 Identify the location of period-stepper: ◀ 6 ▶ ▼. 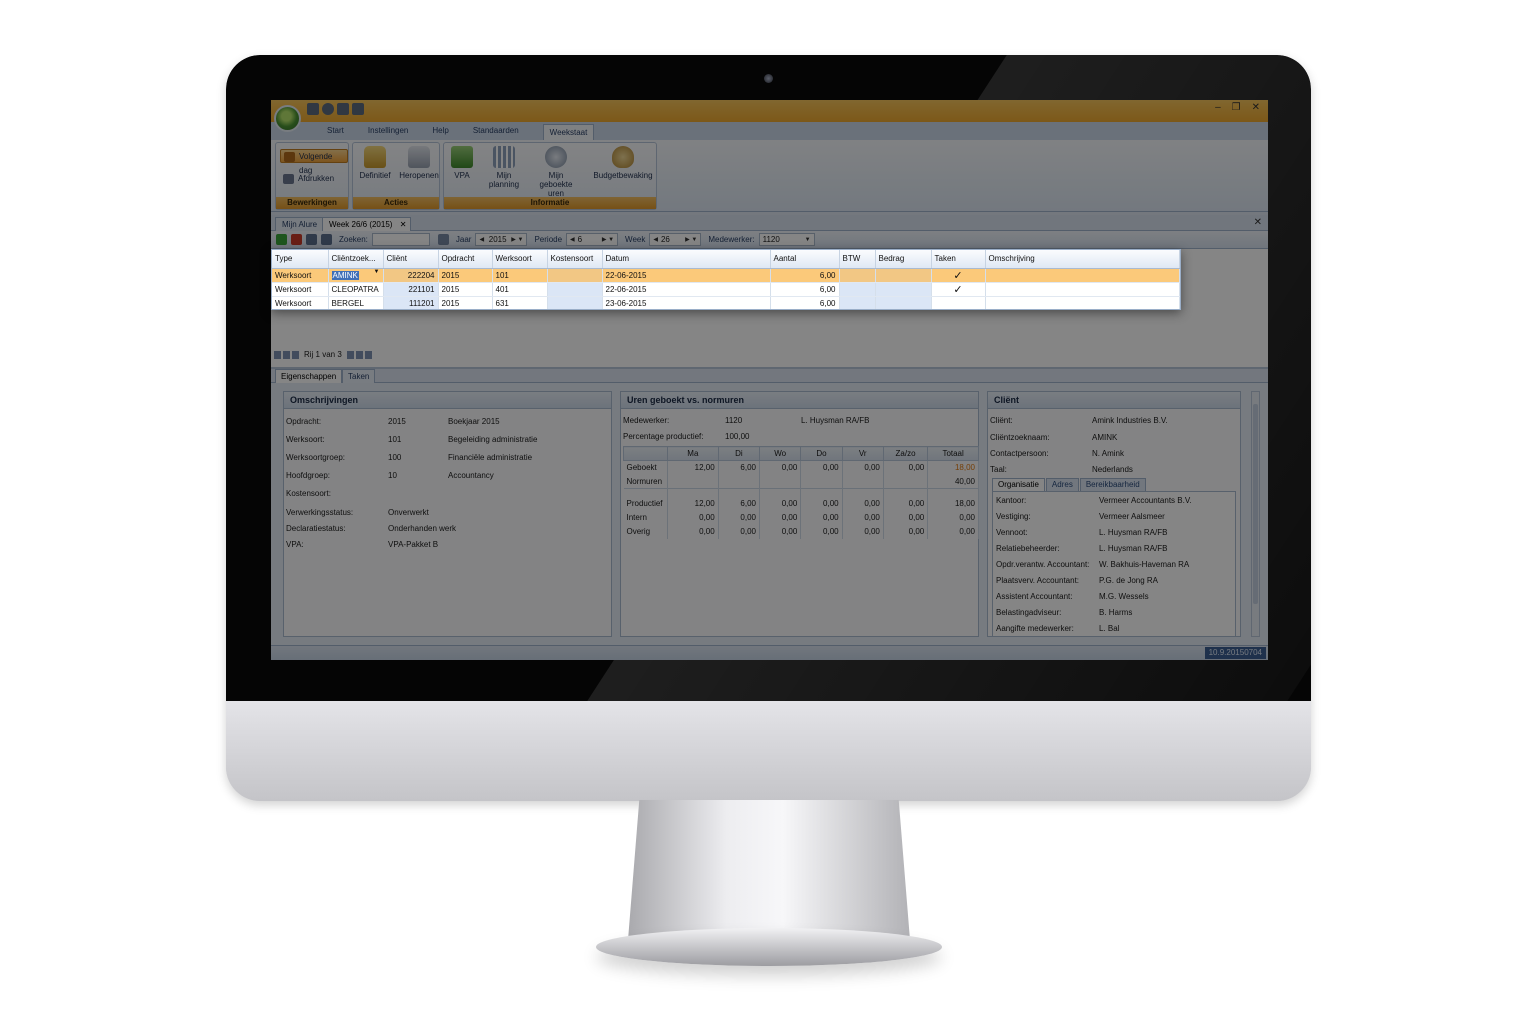
(592, 239).